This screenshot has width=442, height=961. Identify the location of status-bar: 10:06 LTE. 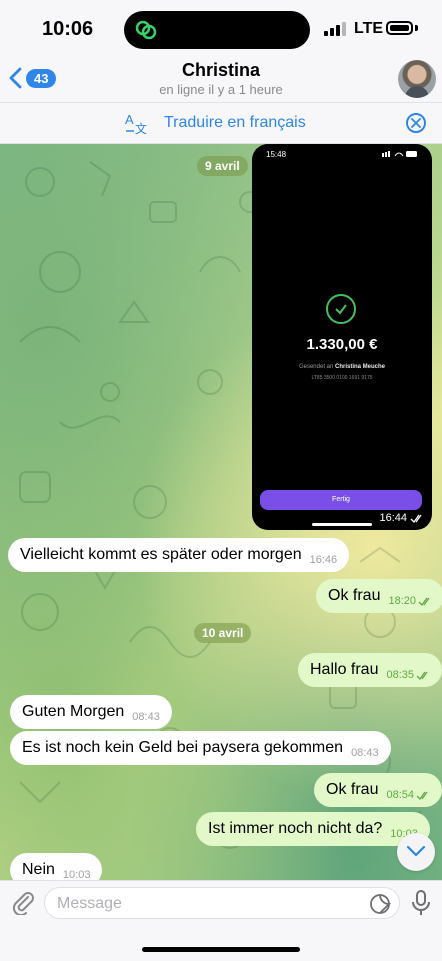
(221, 28).